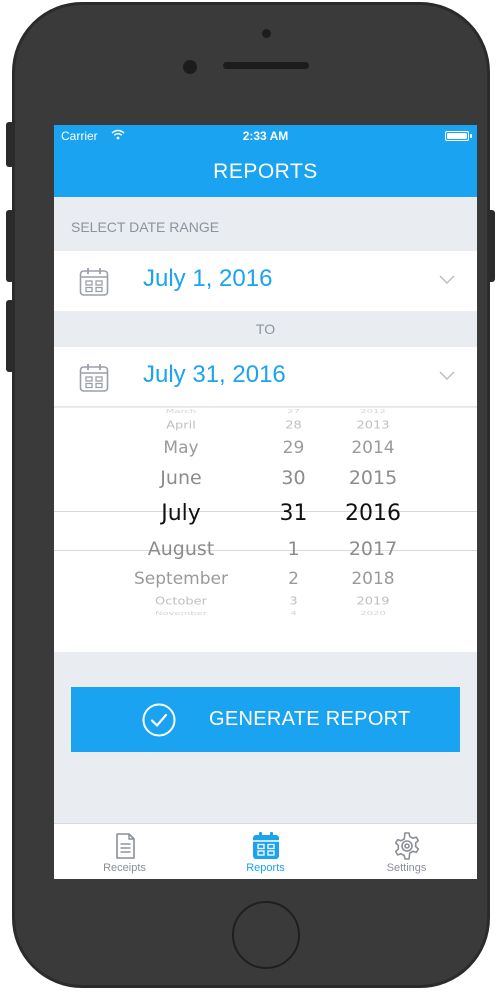 The image size is (500, 993). I want to click on receipt-icon, so click(125, 846).